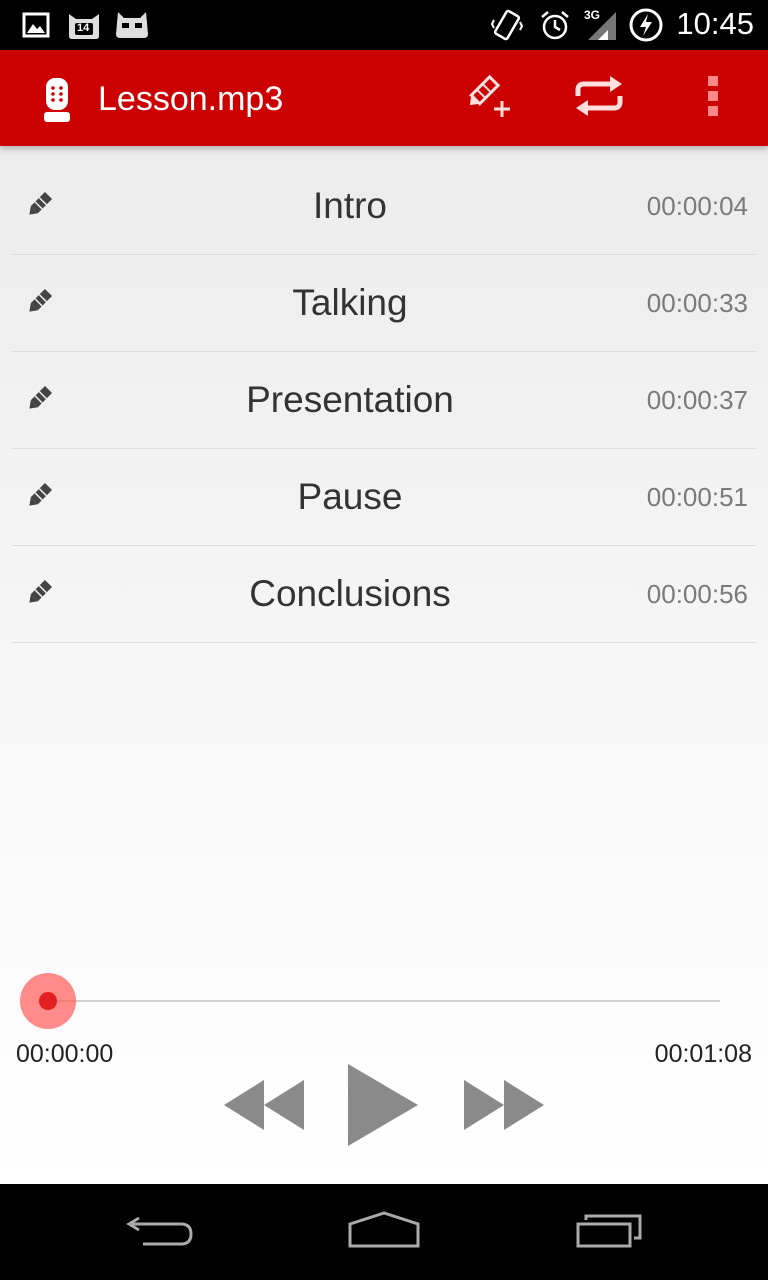 The image size is (768, 1280). What do you see at coordinates (697, 303) in the screenshot?
I see `marker-time: 00:00:33` at bounding box center [697, 303].